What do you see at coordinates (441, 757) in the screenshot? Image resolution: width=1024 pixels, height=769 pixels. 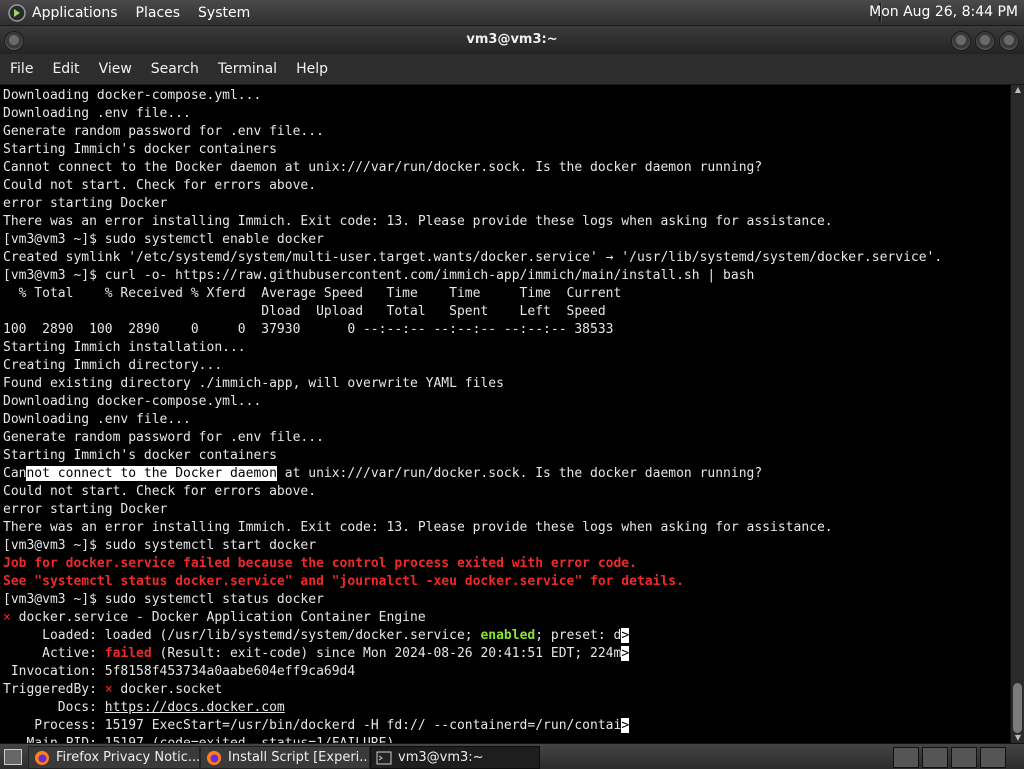 I see `task-label: vm3@vm3:~` at bounding box center [441, 757].